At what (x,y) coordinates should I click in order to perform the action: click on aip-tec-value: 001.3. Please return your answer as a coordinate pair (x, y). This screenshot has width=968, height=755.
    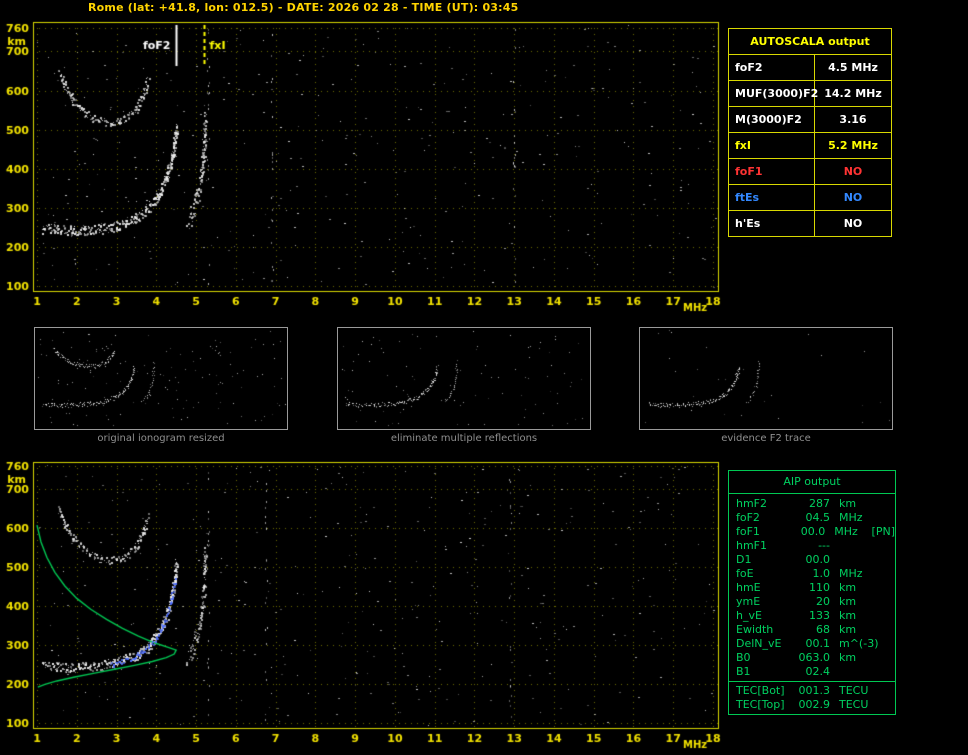
    Looking at the image, I should click on (814, 690).